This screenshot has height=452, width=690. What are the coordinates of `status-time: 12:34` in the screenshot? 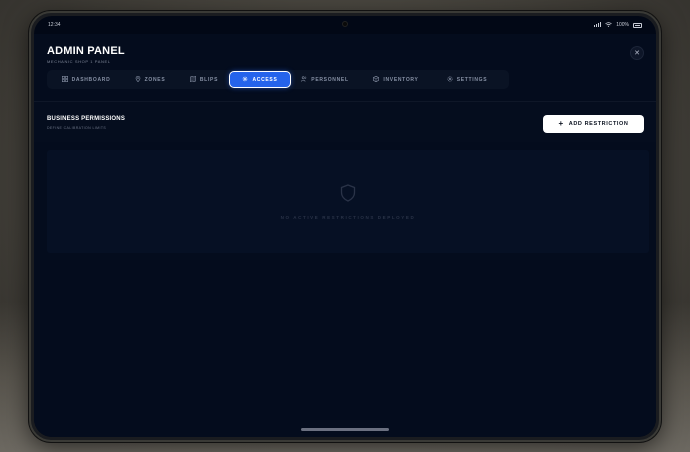 It's located at (54, 25).